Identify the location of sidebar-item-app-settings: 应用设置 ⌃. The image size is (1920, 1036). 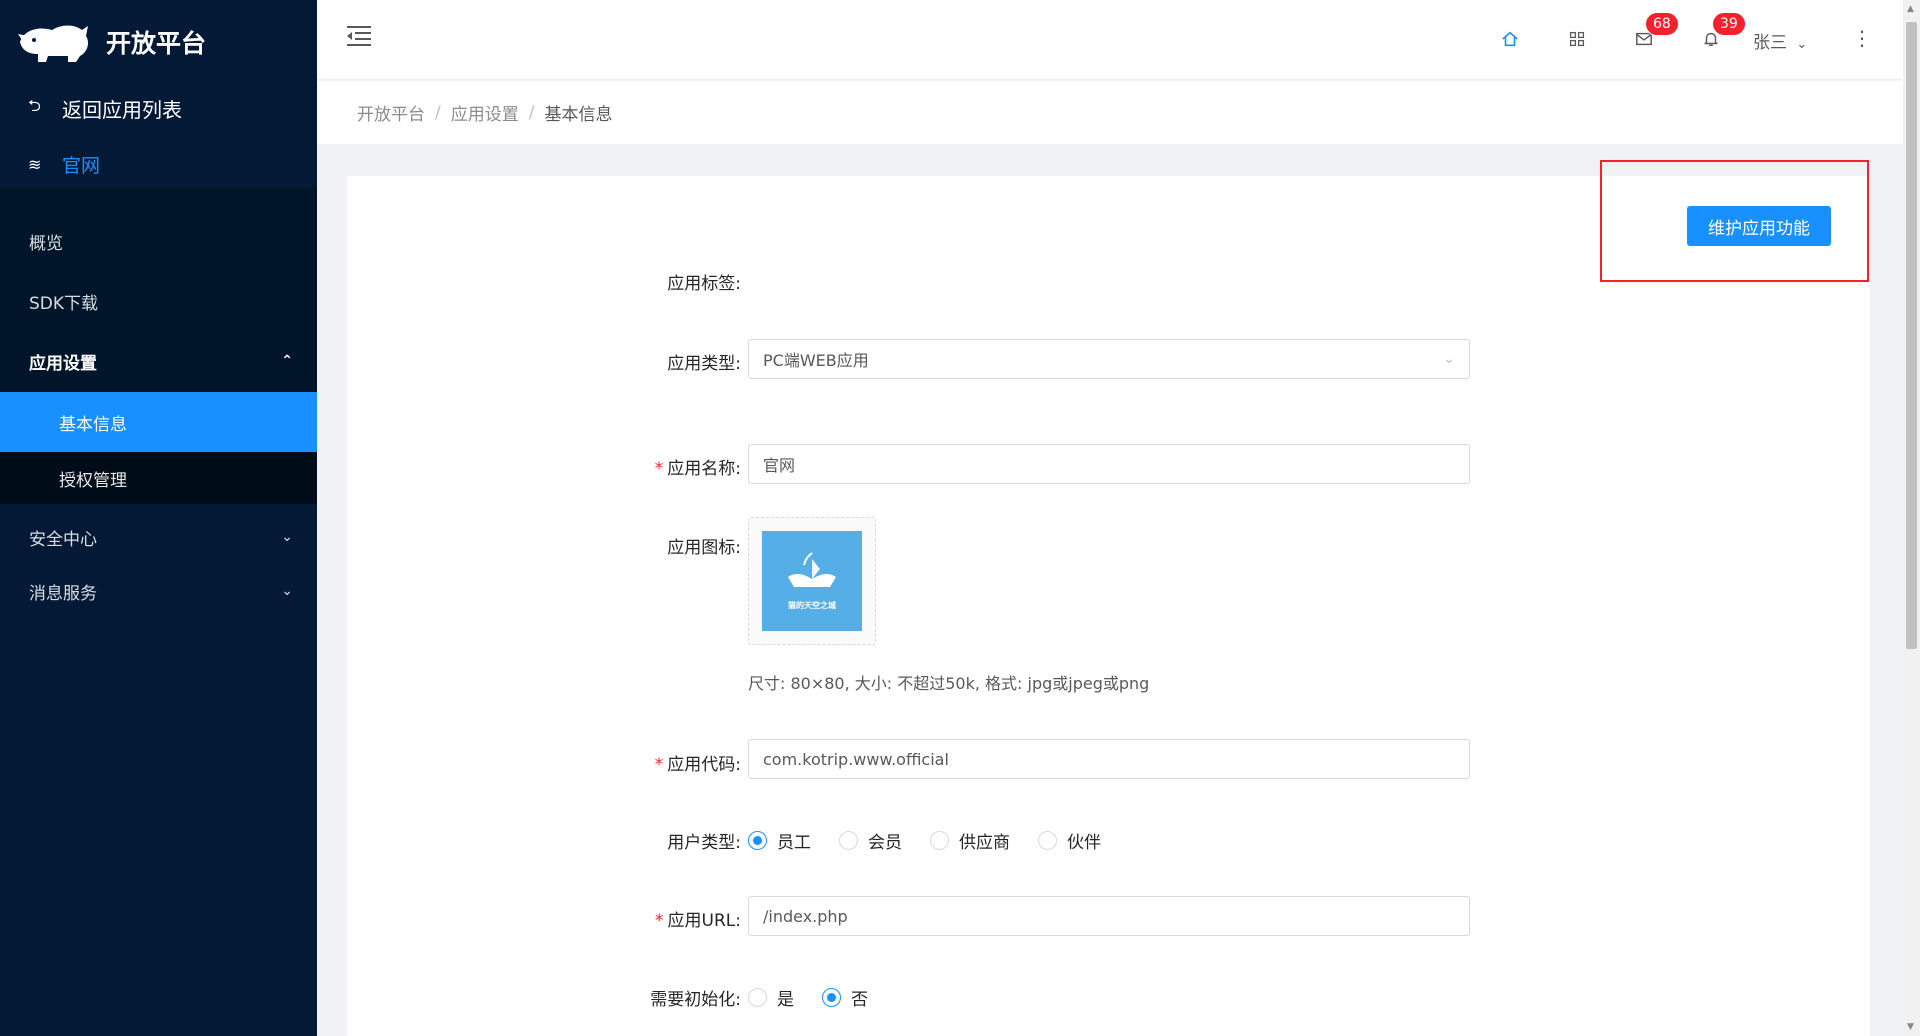
(158, 361).